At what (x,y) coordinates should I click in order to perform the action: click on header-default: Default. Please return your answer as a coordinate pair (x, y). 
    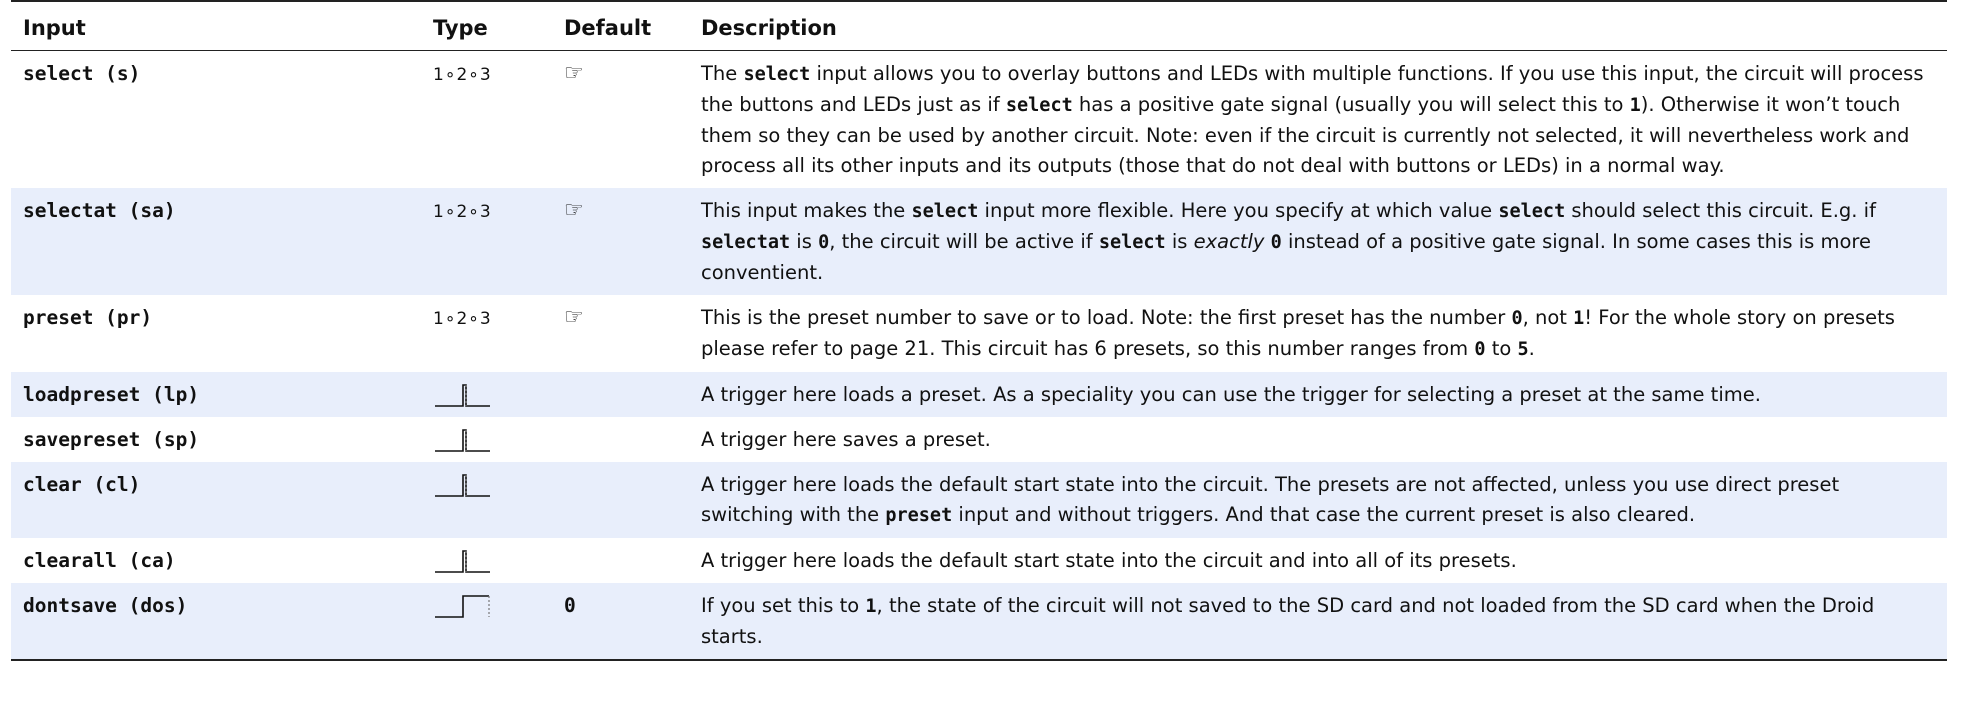
    Looking at the image, I should click on (620, 25).